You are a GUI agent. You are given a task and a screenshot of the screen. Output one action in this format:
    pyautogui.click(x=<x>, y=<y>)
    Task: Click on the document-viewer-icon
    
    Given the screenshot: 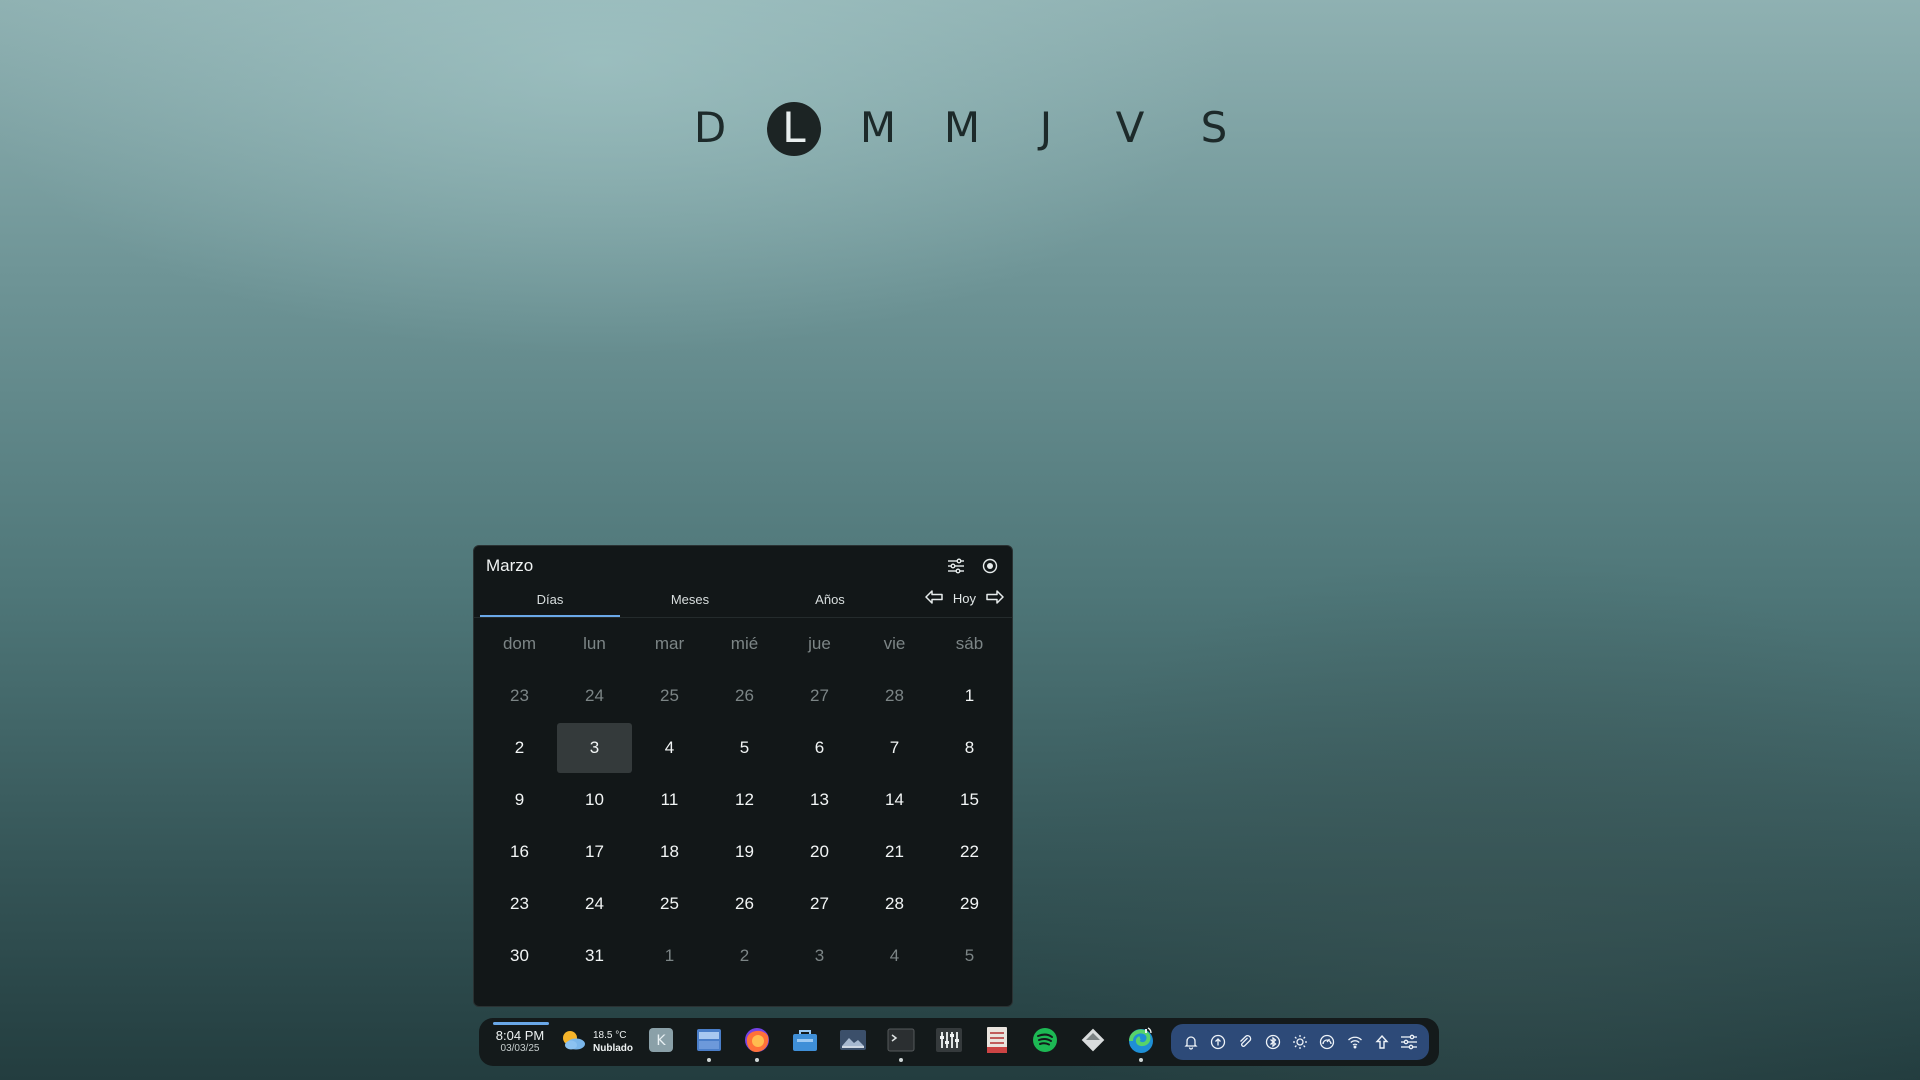 What is the action you would take?
    pyautogui.click(x=997, y=1042)
    